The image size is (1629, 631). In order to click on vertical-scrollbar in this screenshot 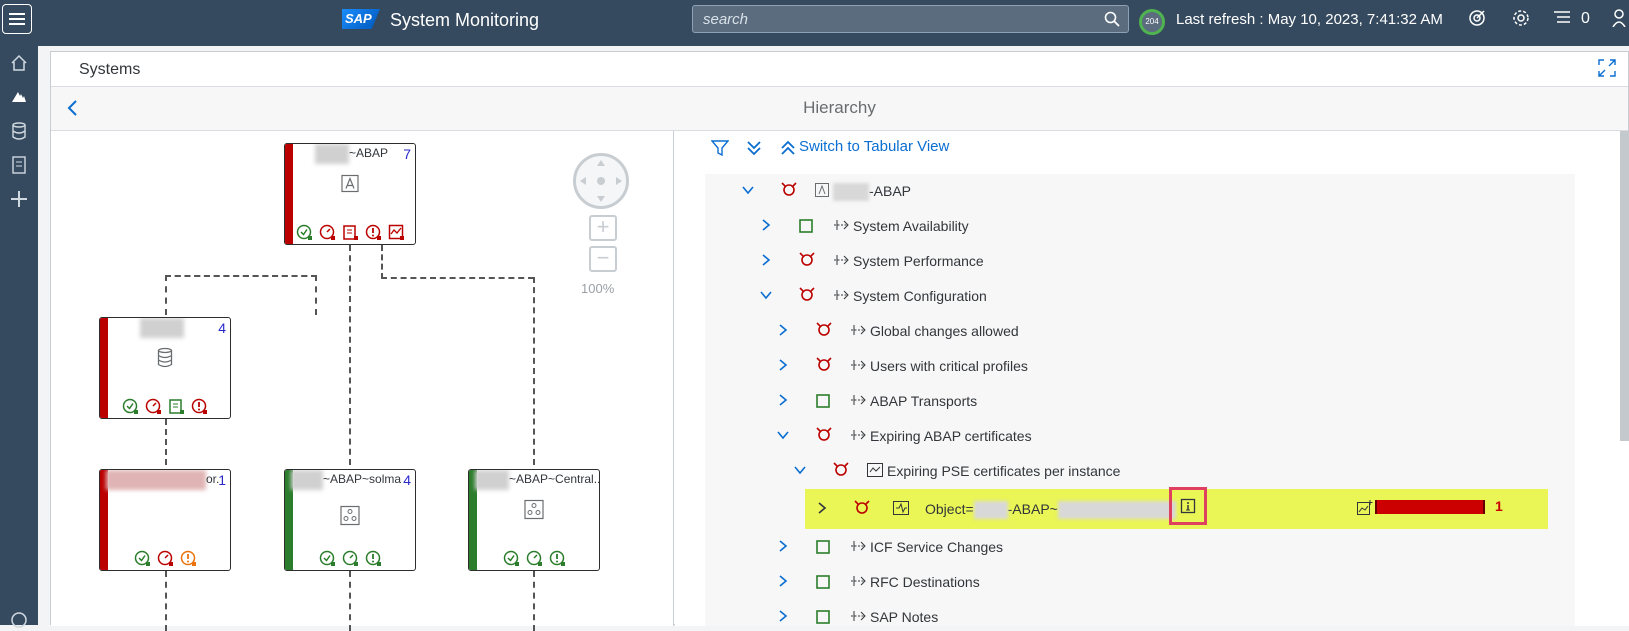, I will do `click(1624, 286)`.